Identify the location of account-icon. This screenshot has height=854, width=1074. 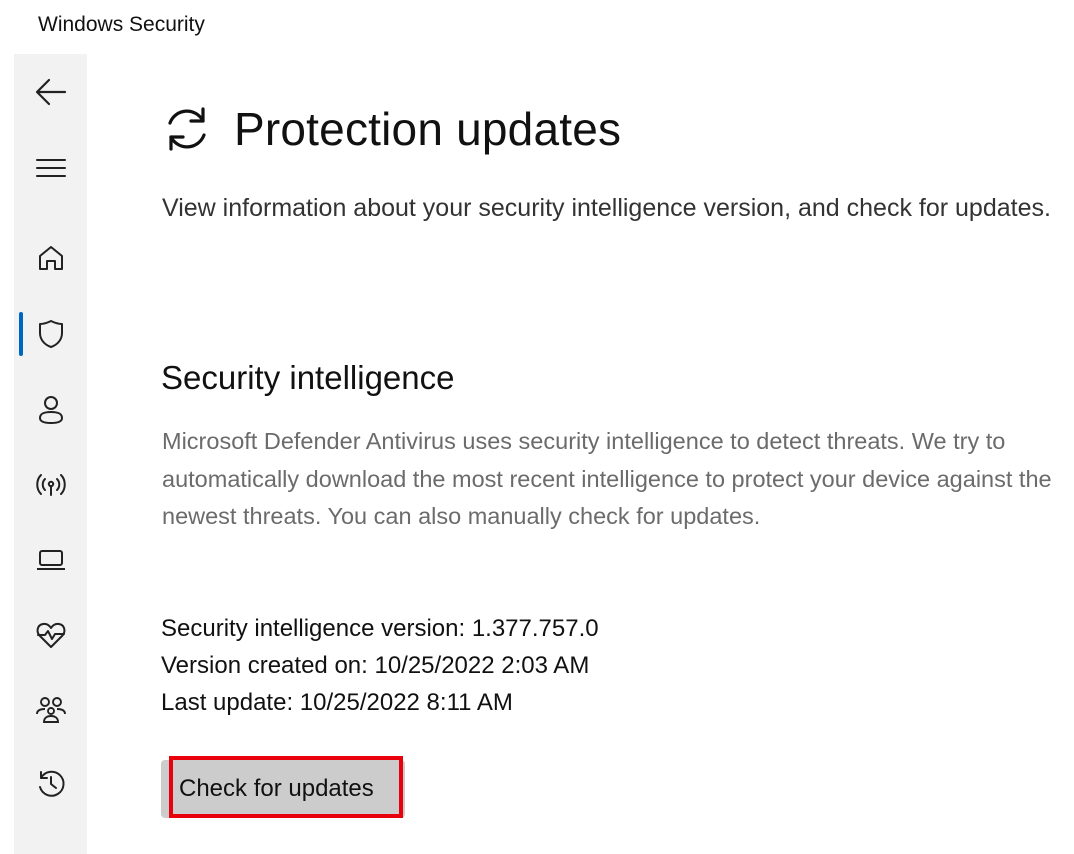
(51, 410).